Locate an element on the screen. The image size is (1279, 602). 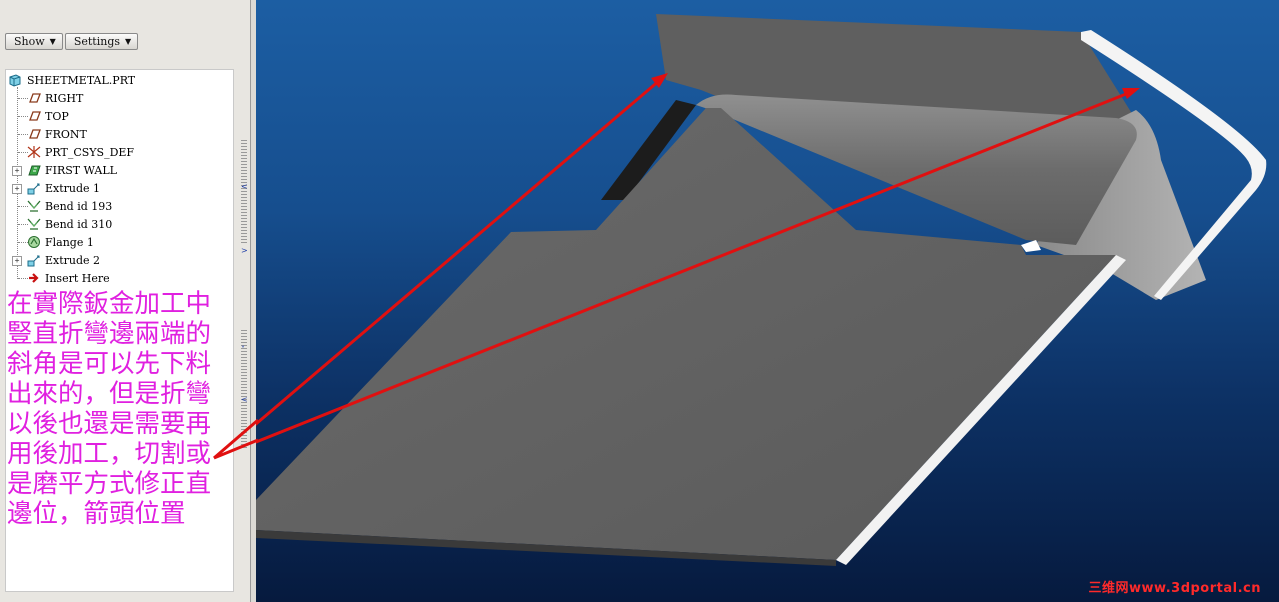
tree-item-label: FIRST WALL is located at coordinates (81, 170).